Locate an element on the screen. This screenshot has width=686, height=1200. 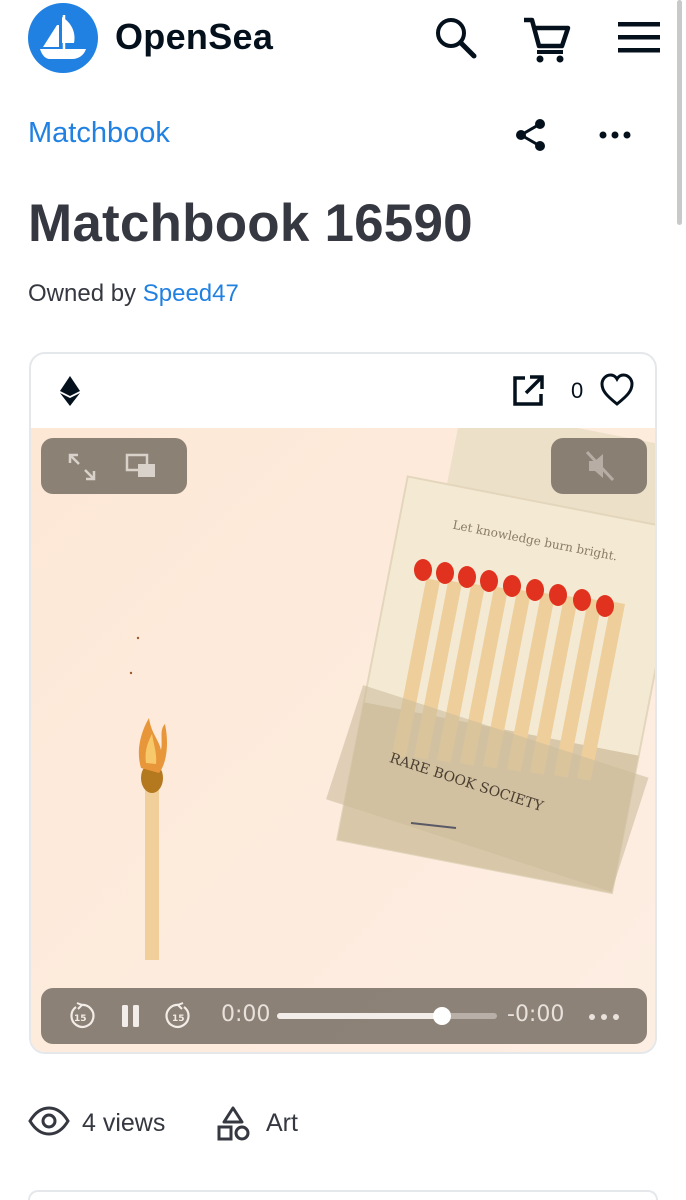
ethereum-icon is located at coordinates (70, 391).